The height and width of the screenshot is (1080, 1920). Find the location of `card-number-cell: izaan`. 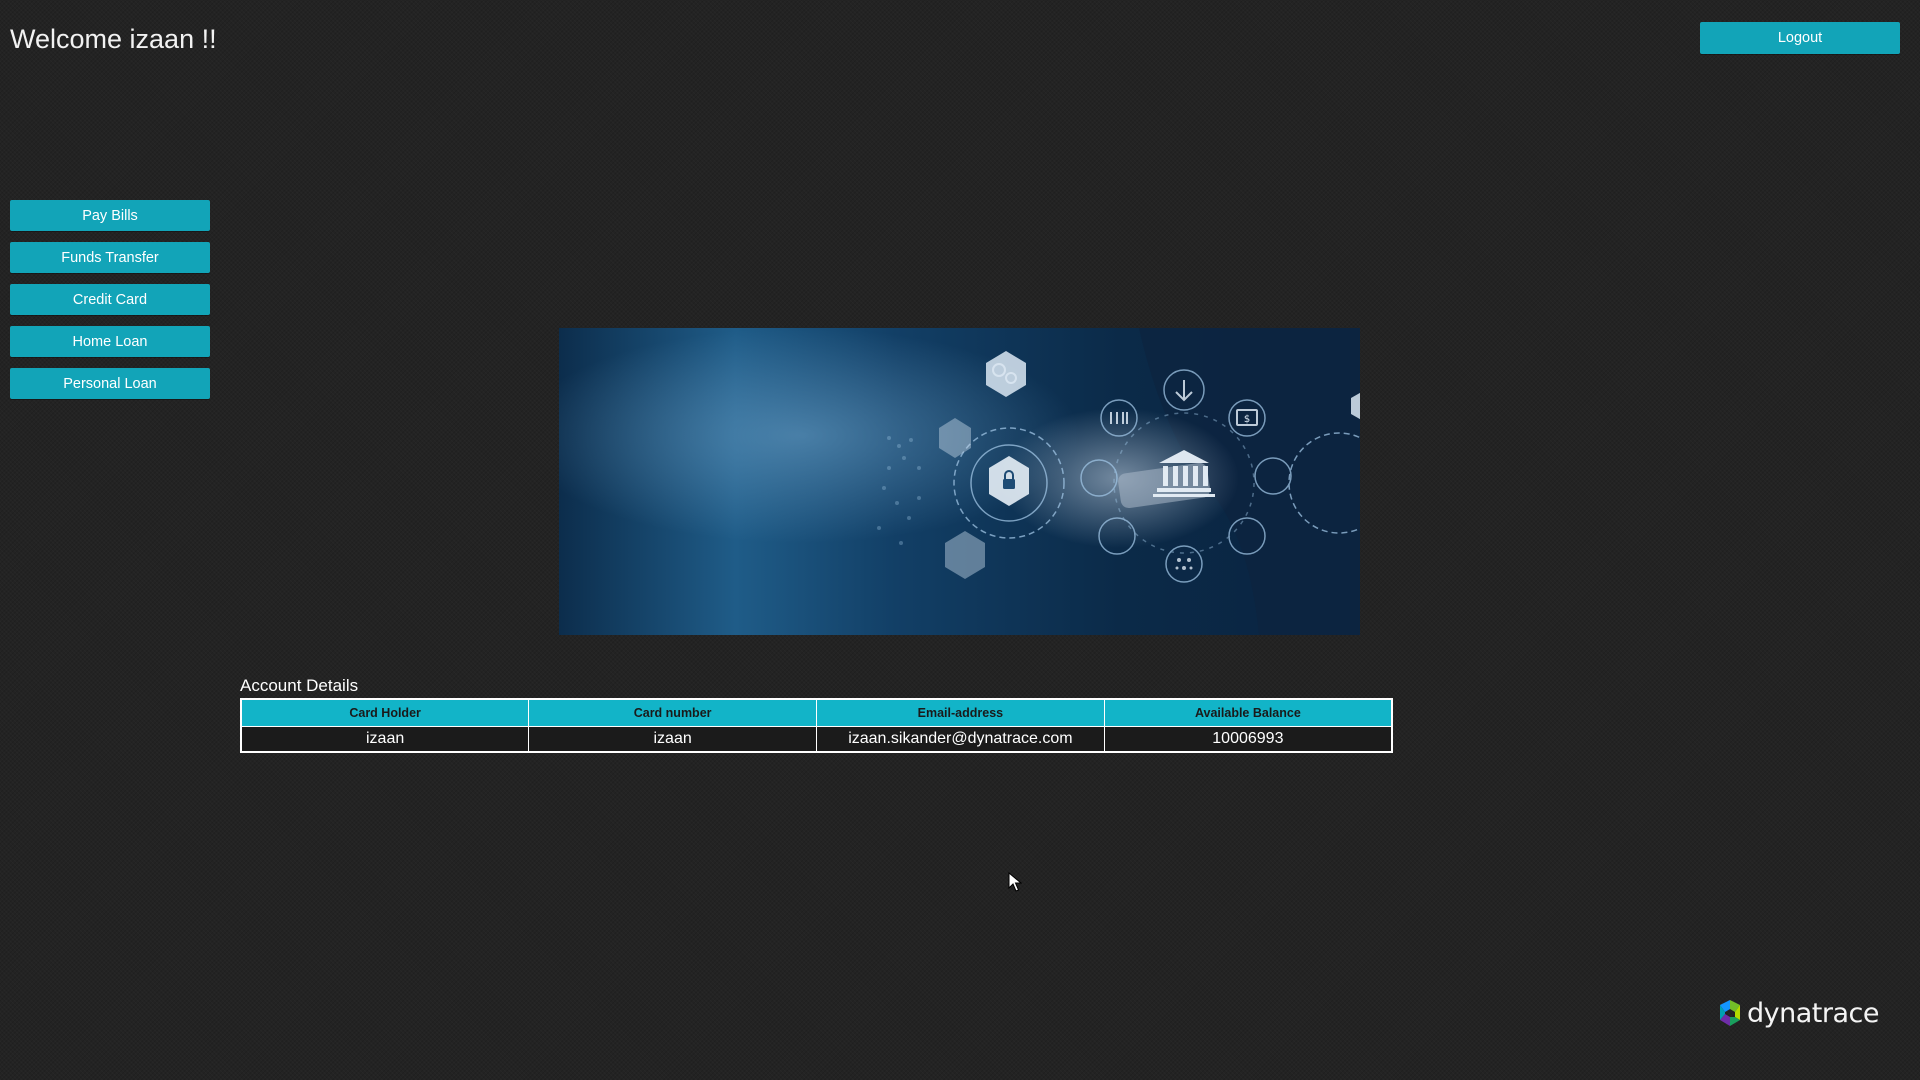

card-number-cell: izaan is located at coordinates (672, 739).